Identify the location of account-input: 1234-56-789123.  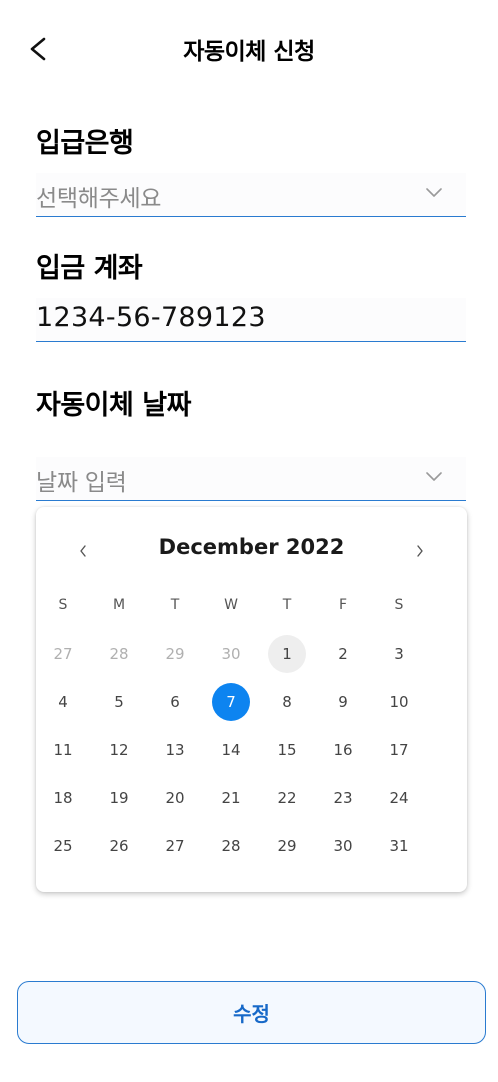
(251, 320).